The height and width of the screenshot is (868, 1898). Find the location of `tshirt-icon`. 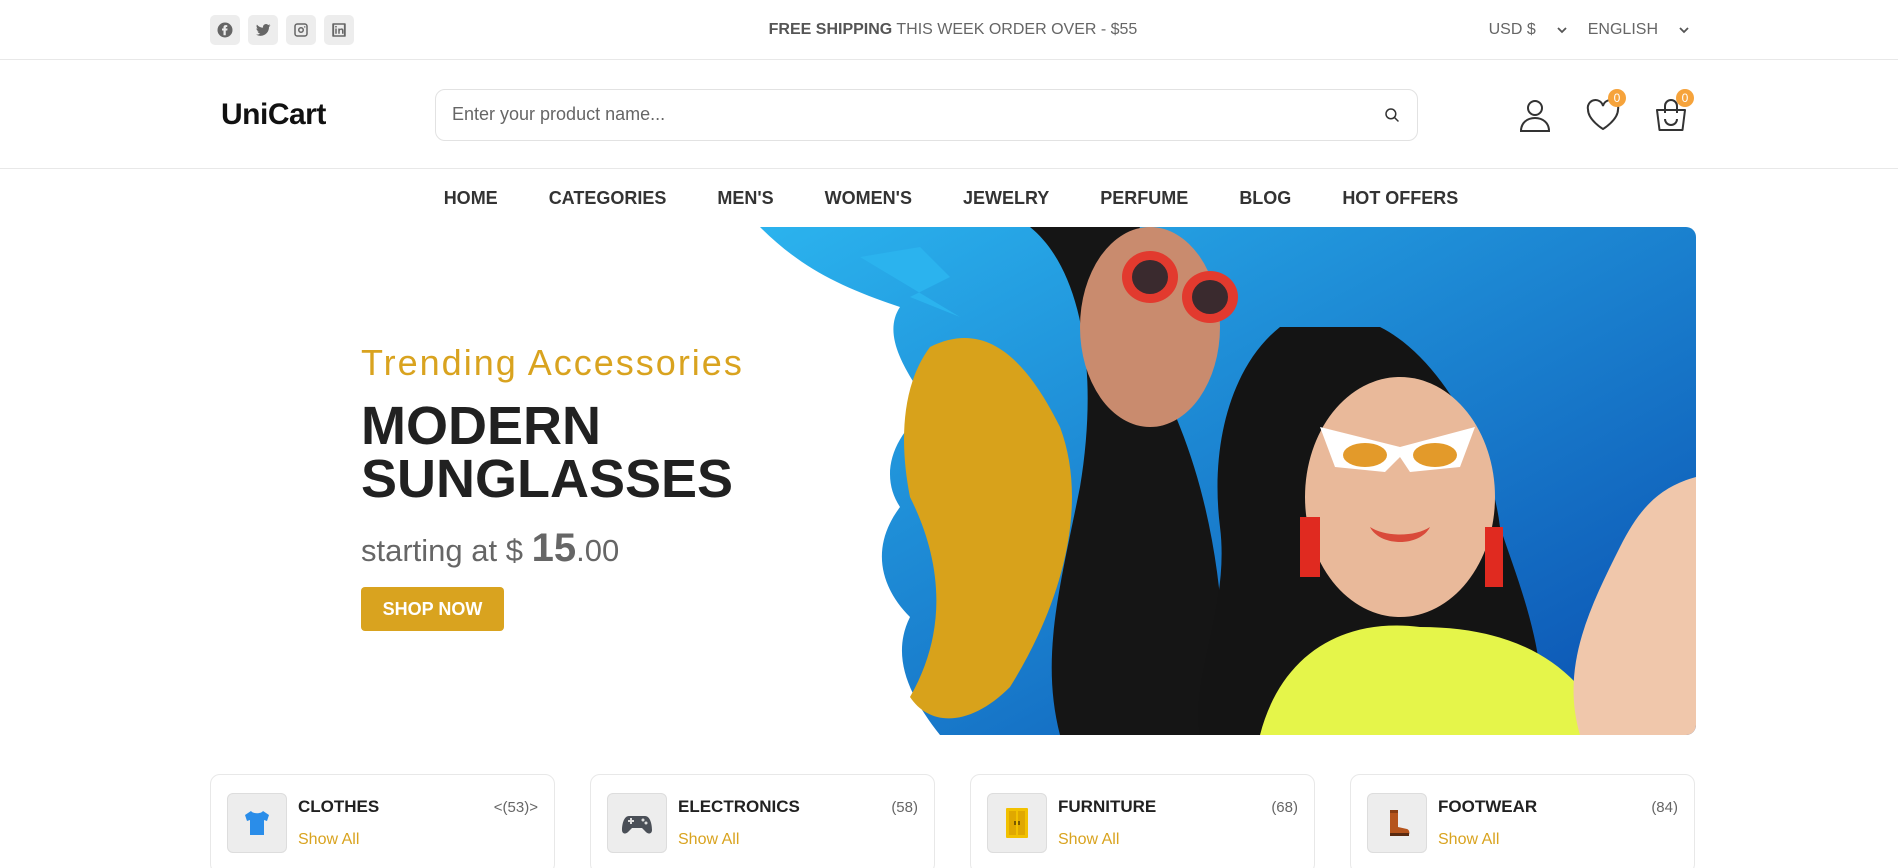

tshirt-icon is located at coordinates (257, 823).